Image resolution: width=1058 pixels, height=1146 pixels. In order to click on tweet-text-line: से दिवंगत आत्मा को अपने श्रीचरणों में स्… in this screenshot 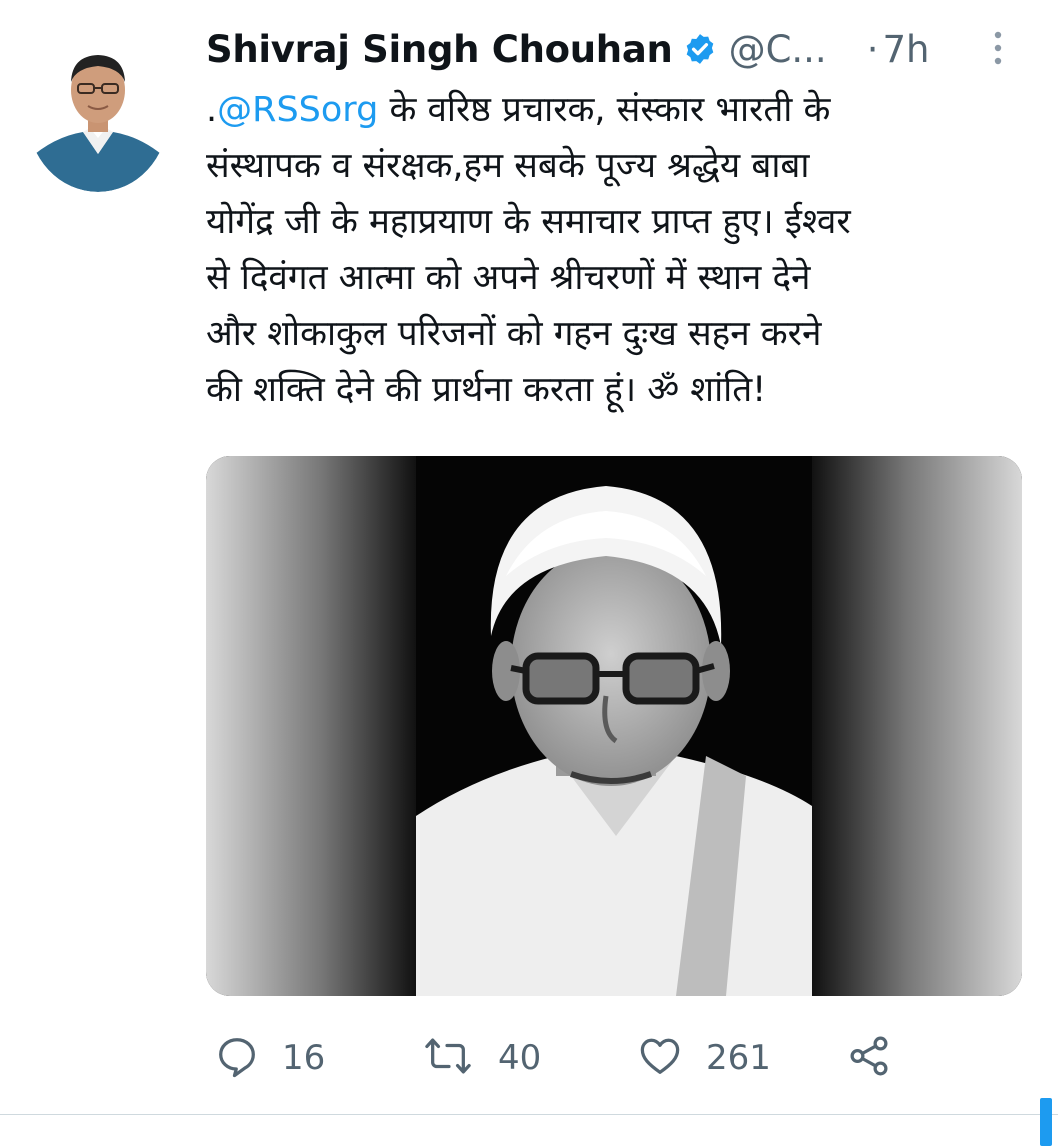, I will do `click(508, 278)`.